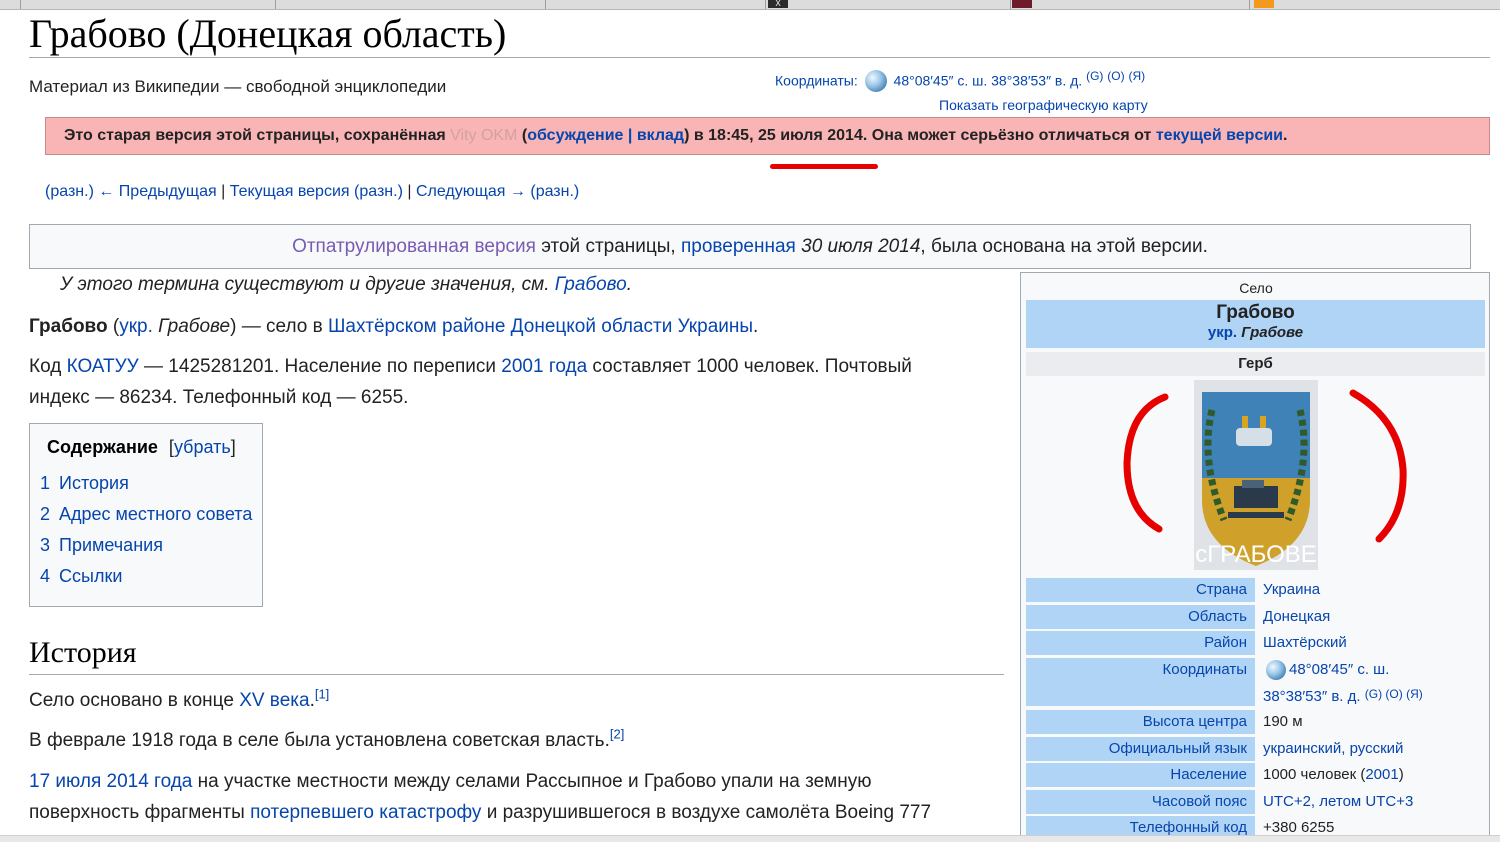 This screenshot has height=842, width=1500. I want to click on notice-user-link: Vity OKM, so click(483, 135).